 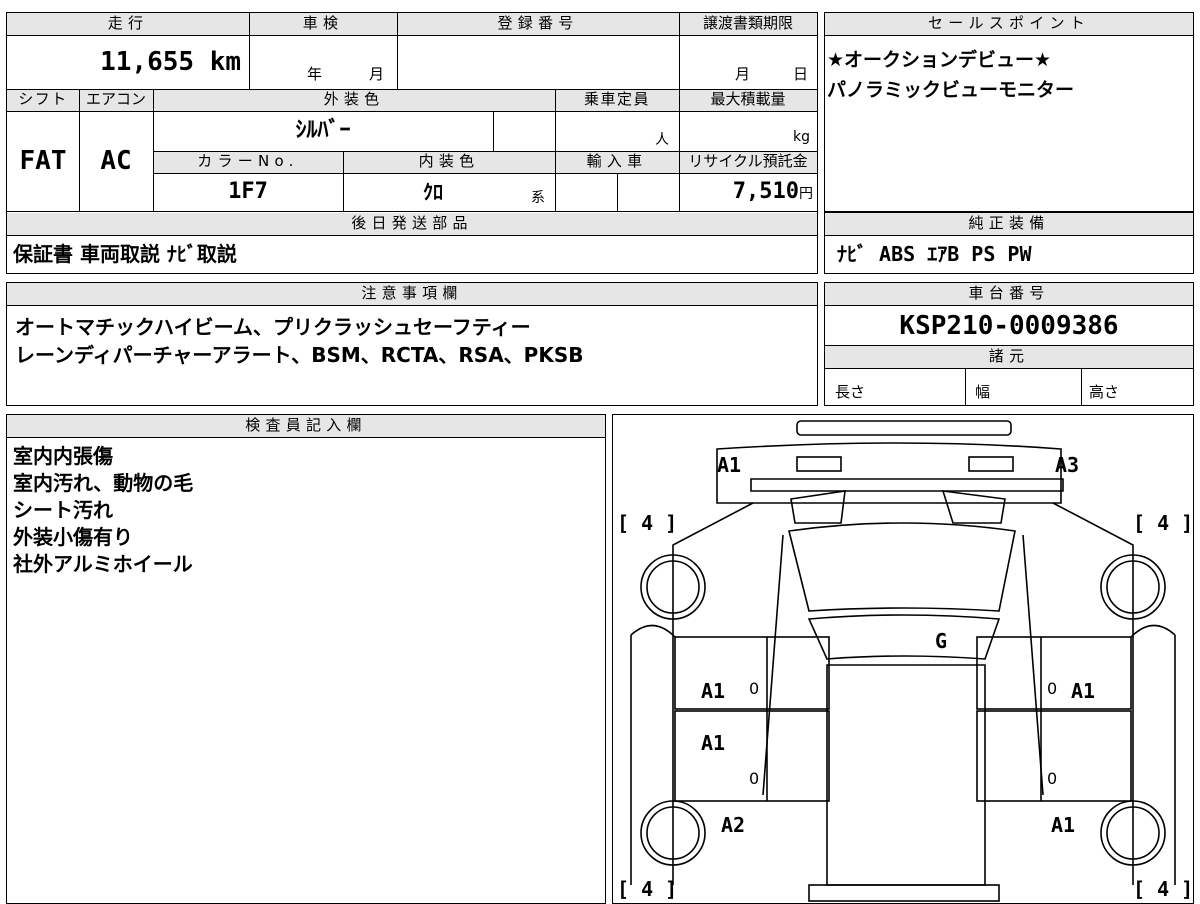 What do you see at coordinates (147, 62) in the screenshot?
I see `mileage-number: 11,655` at bounding box center [147, 62].